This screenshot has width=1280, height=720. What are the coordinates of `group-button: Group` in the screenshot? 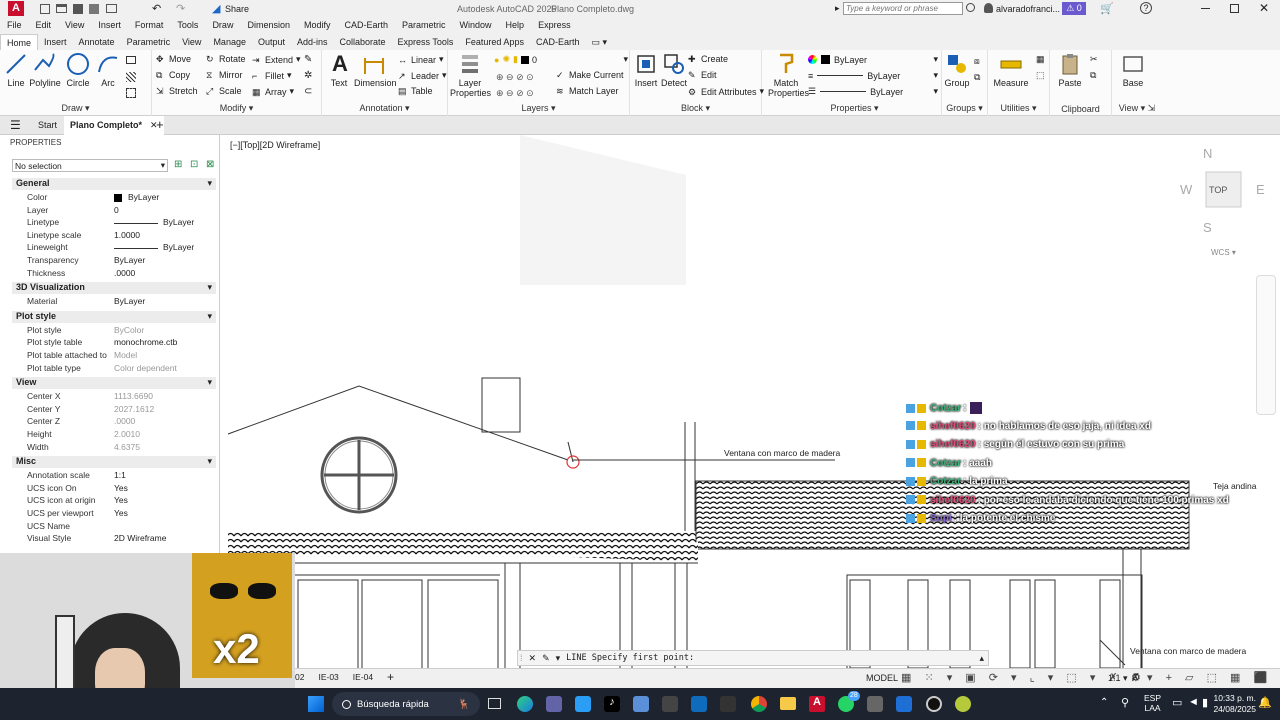 It's located at (957, 70).